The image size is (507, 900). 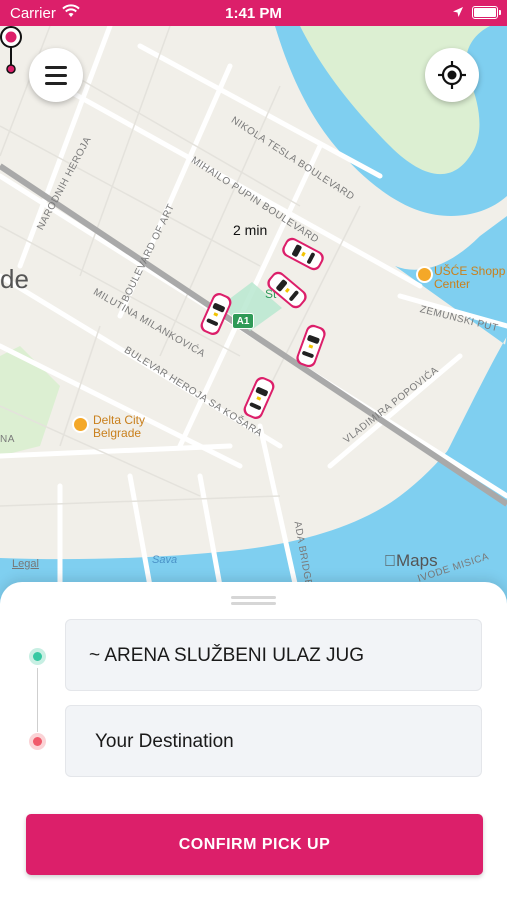 I want to click on poi-label: UŠĆE Shopp Center, so click(x=470, y=277).